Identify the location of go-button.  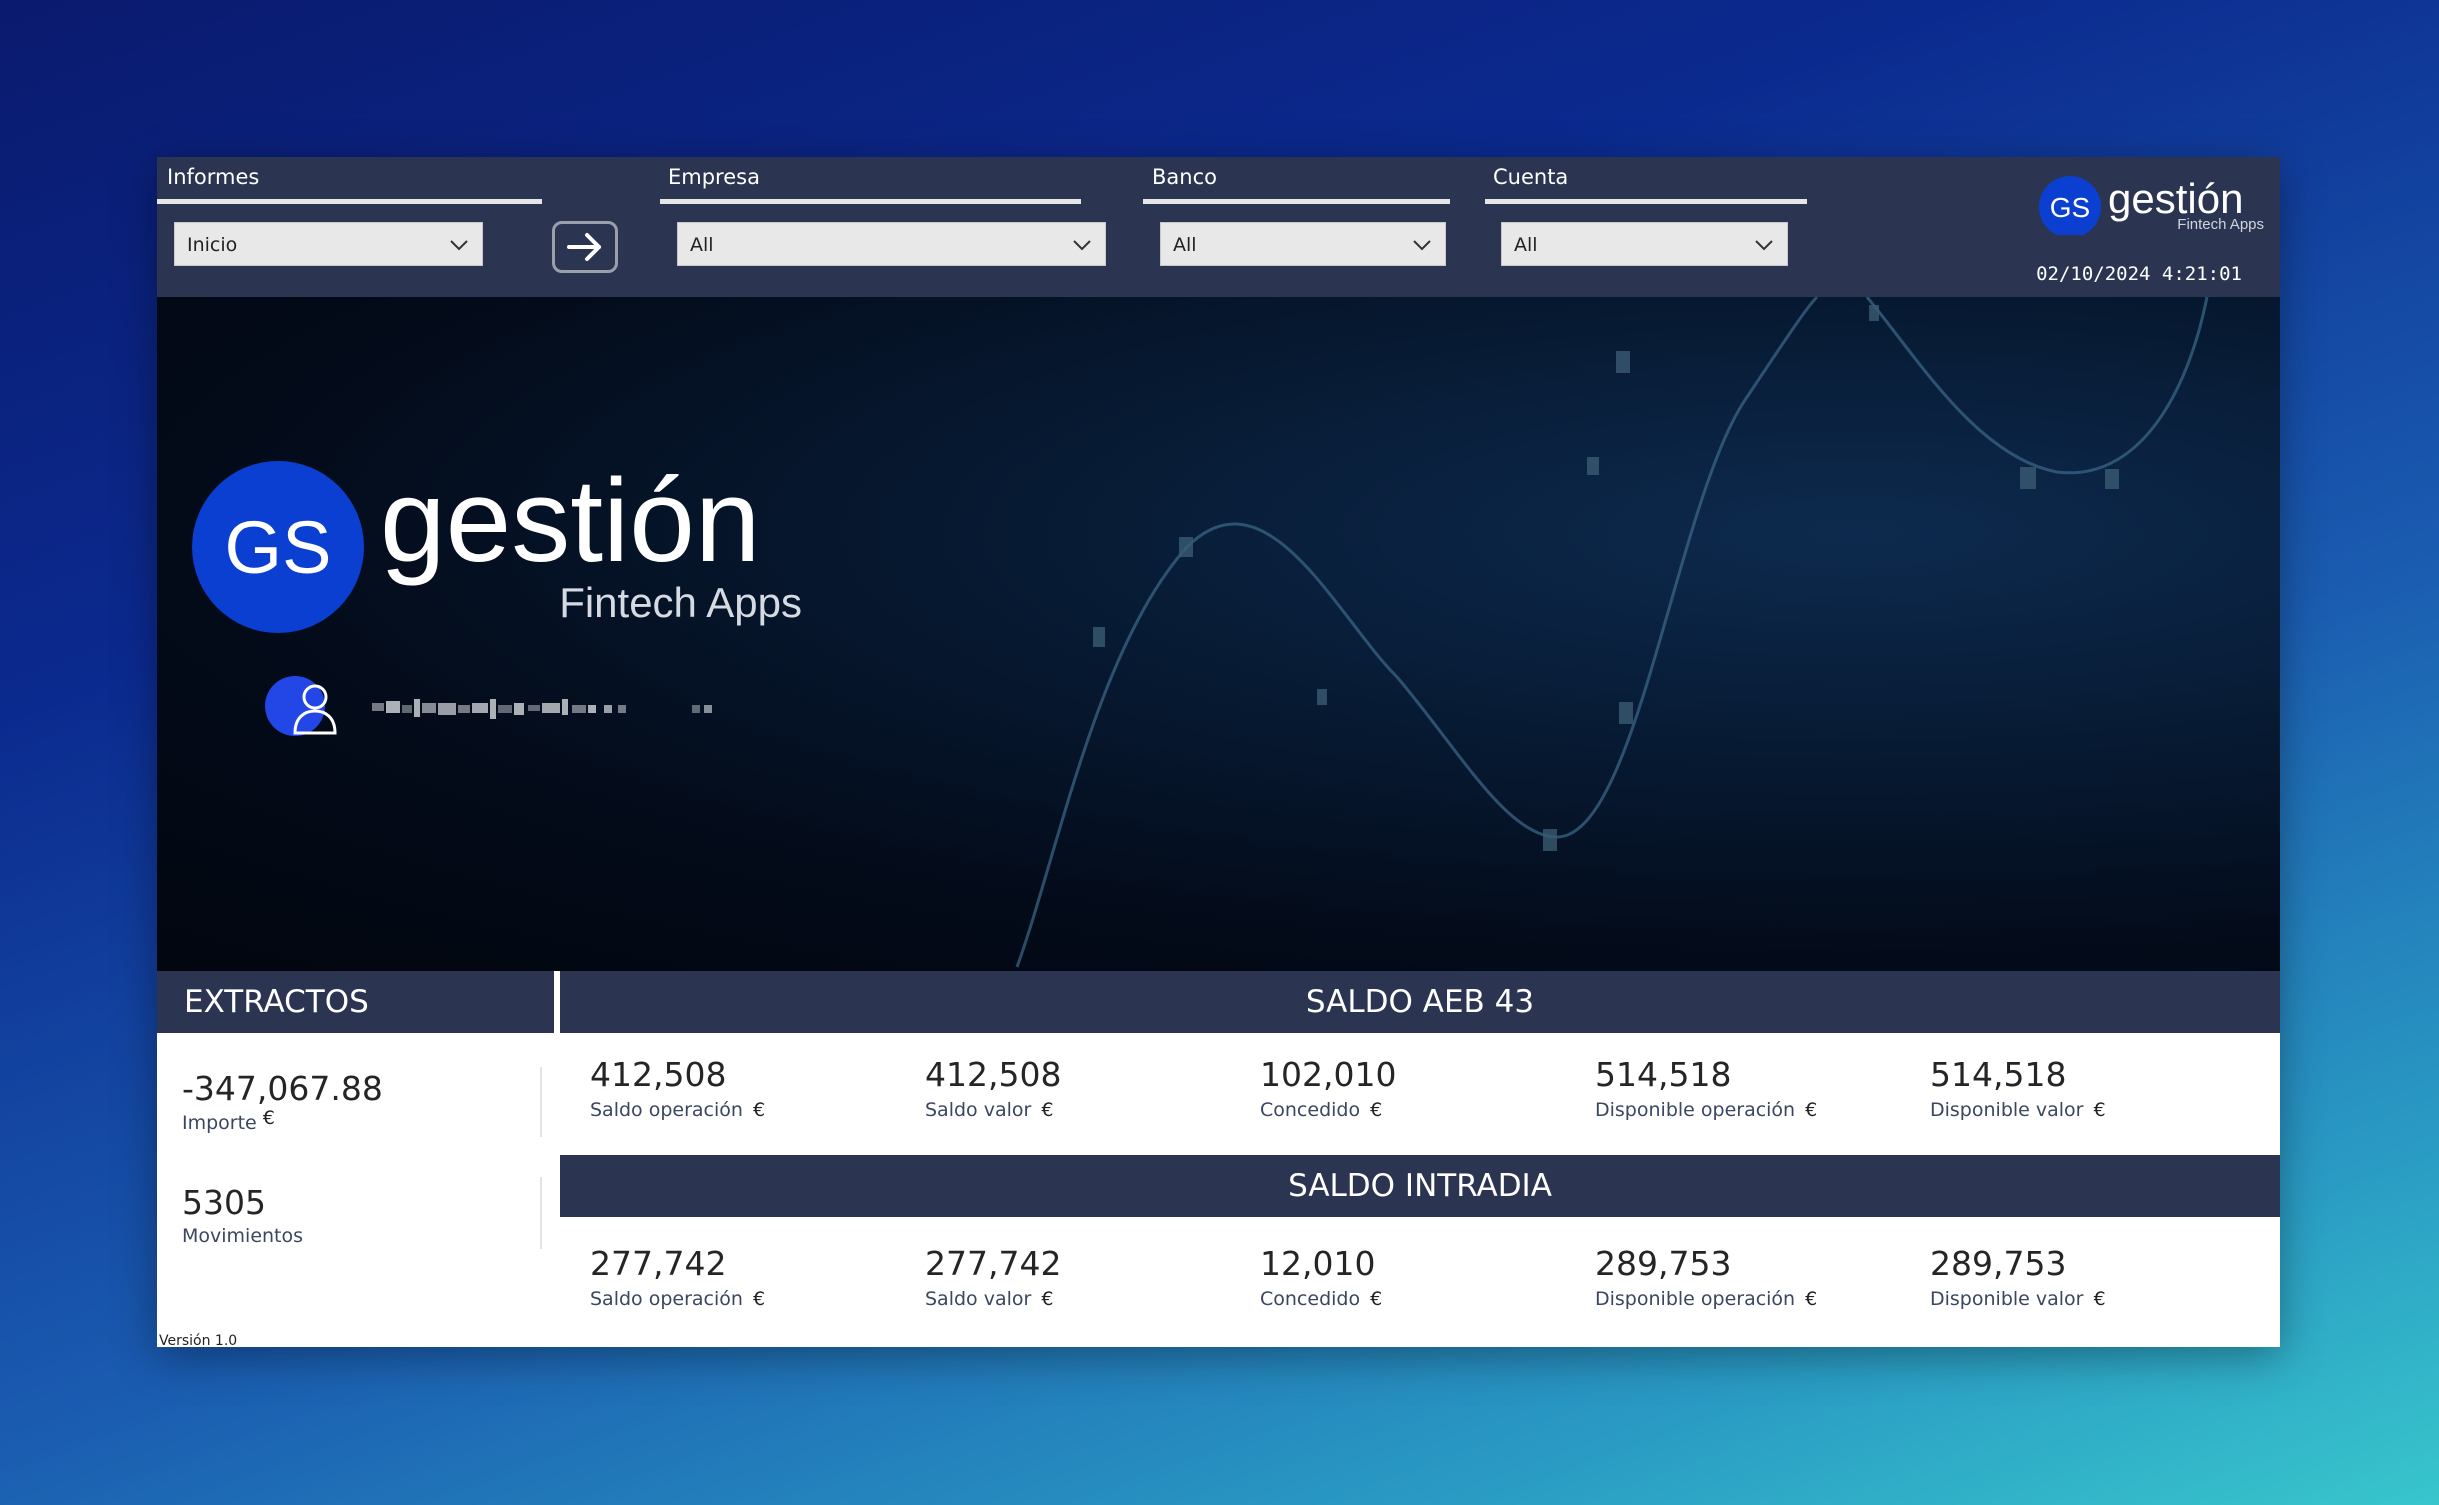
(585, 247).